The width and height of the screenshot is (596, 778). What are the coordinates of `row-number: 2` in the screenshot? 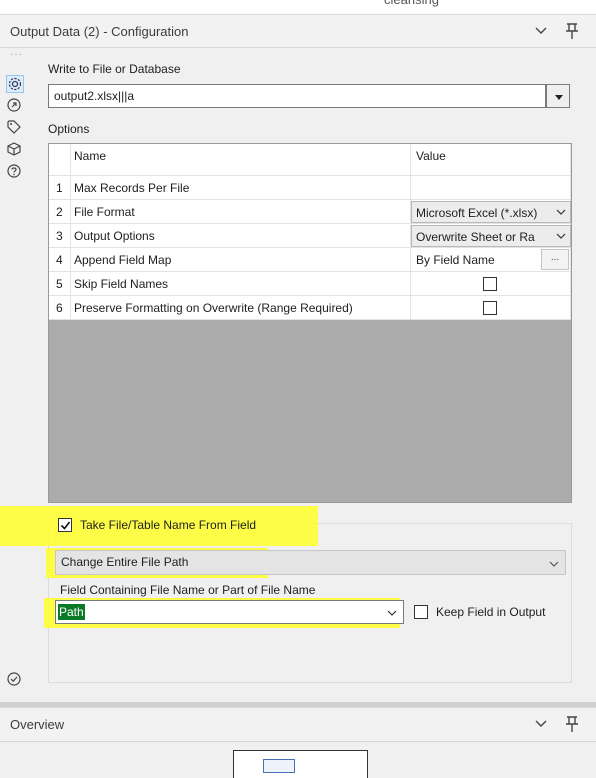 It's located at (60, 212).